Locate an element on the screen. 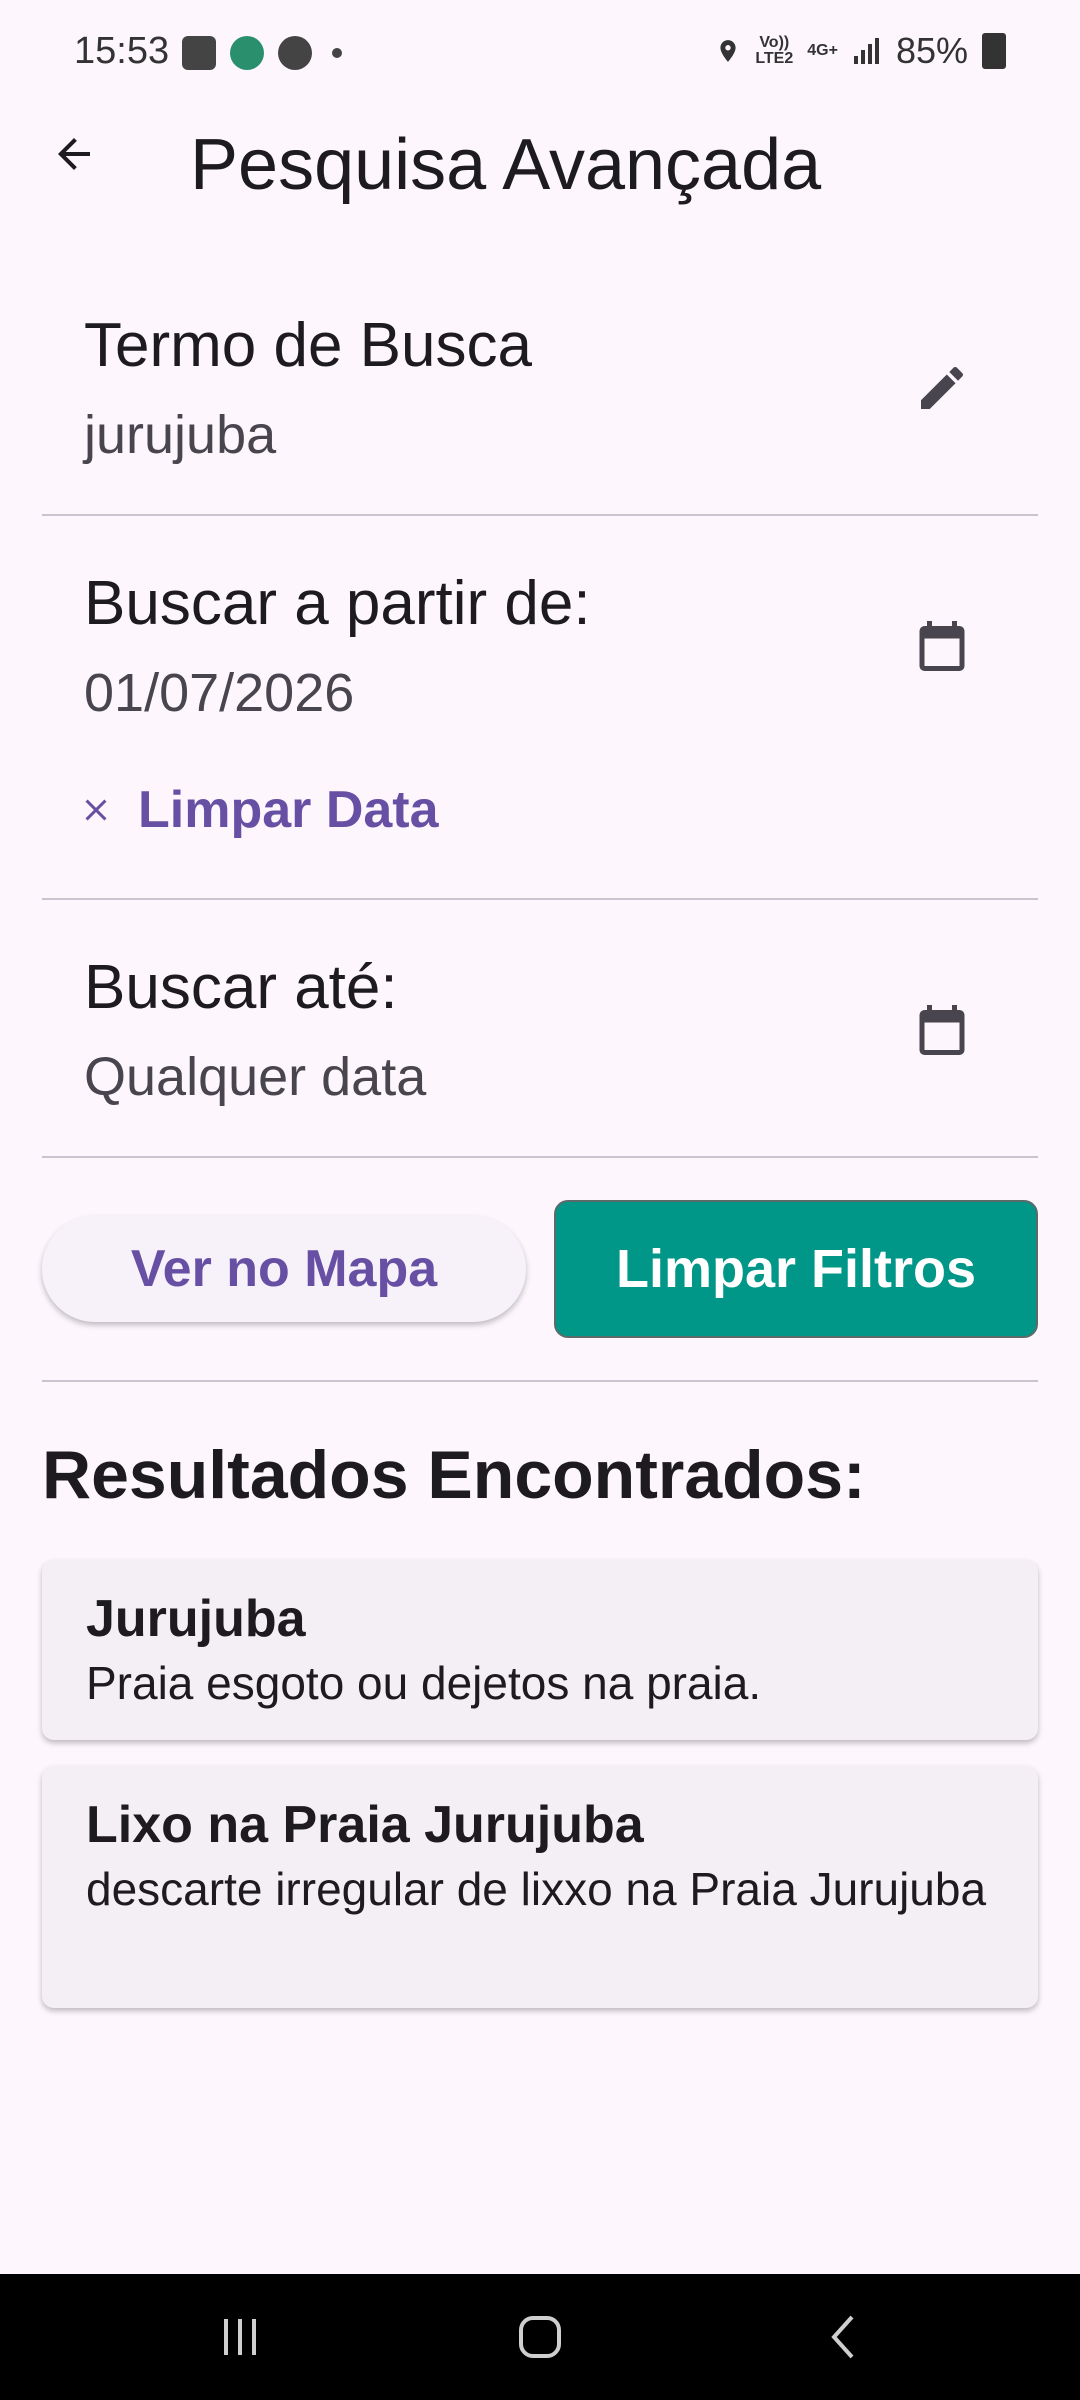 This screenshot has width=1080, height=2400. page-title: Pesquisa Avançada is located at coordinates (506, 165).